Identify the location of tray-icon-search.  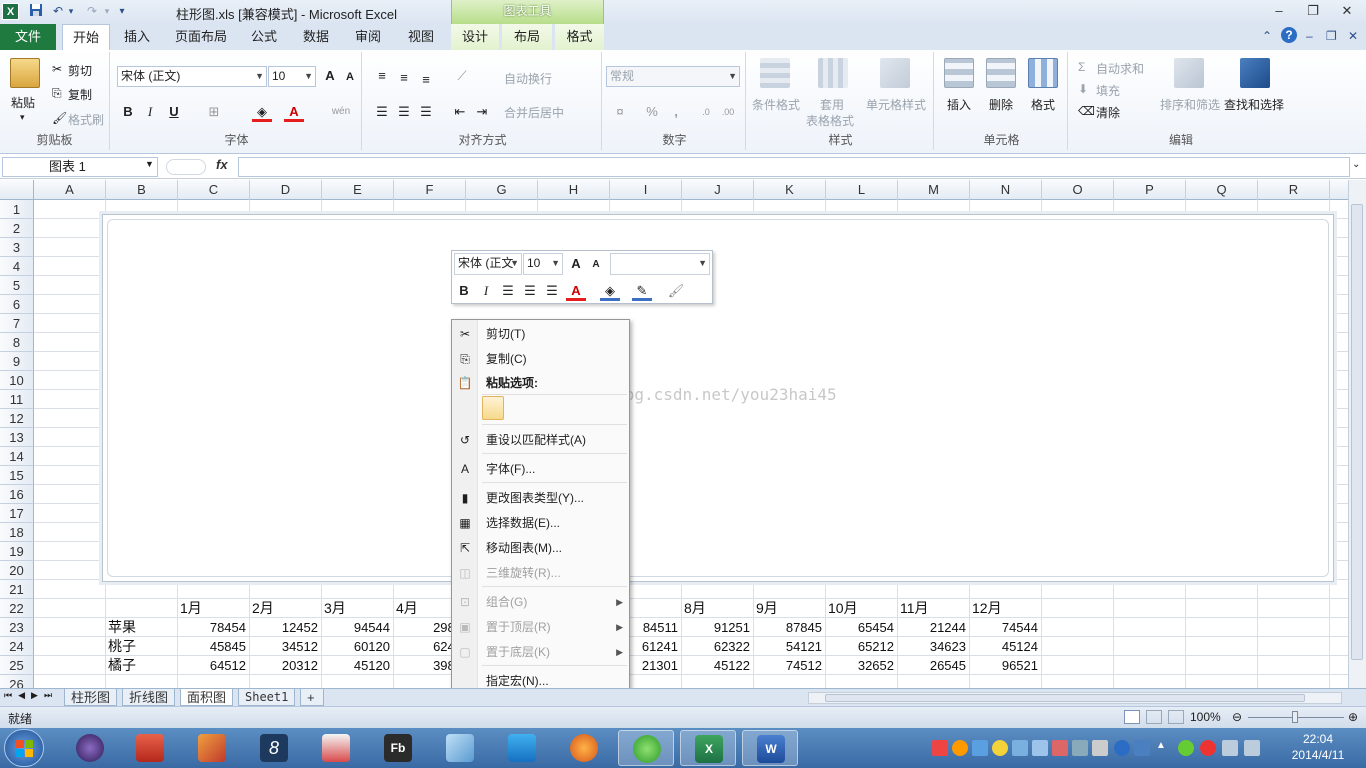
(1080, 748).